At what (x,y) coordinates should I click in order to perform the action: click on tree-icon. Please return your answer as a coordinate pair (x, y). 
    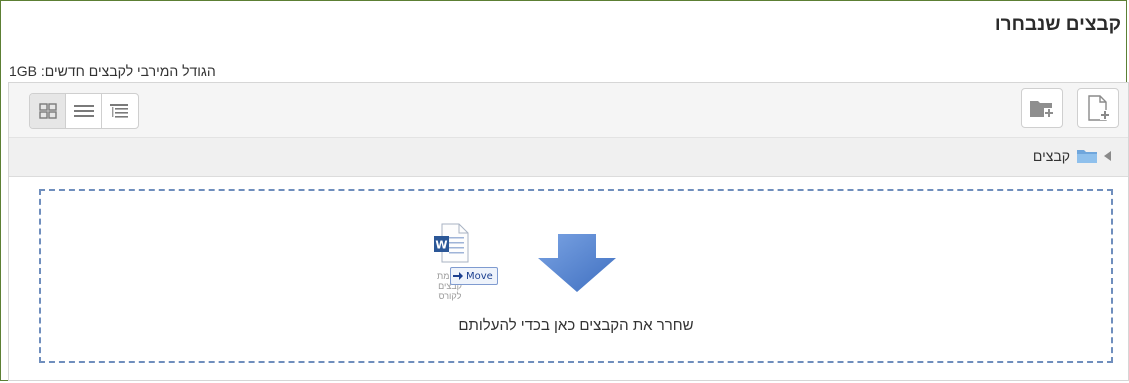
    Looking at the image, I should click on (119, 111).